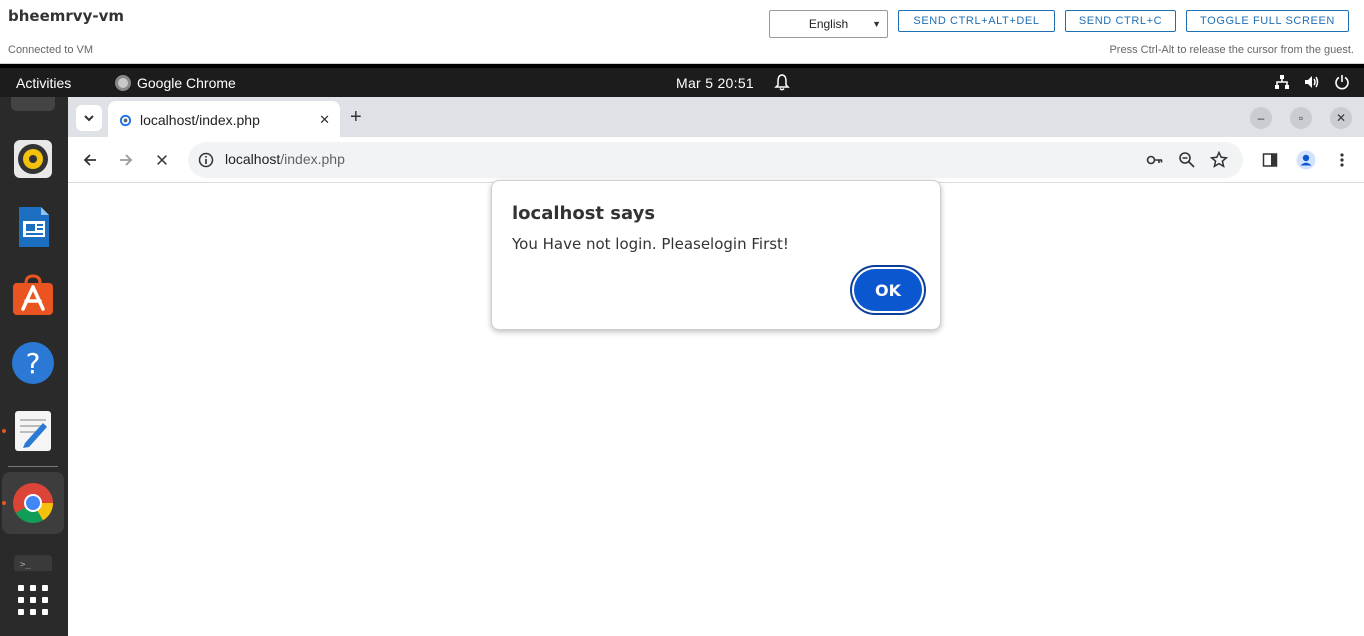 The width and height of the screenshot is (1364, 636). Describe the element at coordinates (1342, 82) in the screenshot. I see `power-icon` at that location.